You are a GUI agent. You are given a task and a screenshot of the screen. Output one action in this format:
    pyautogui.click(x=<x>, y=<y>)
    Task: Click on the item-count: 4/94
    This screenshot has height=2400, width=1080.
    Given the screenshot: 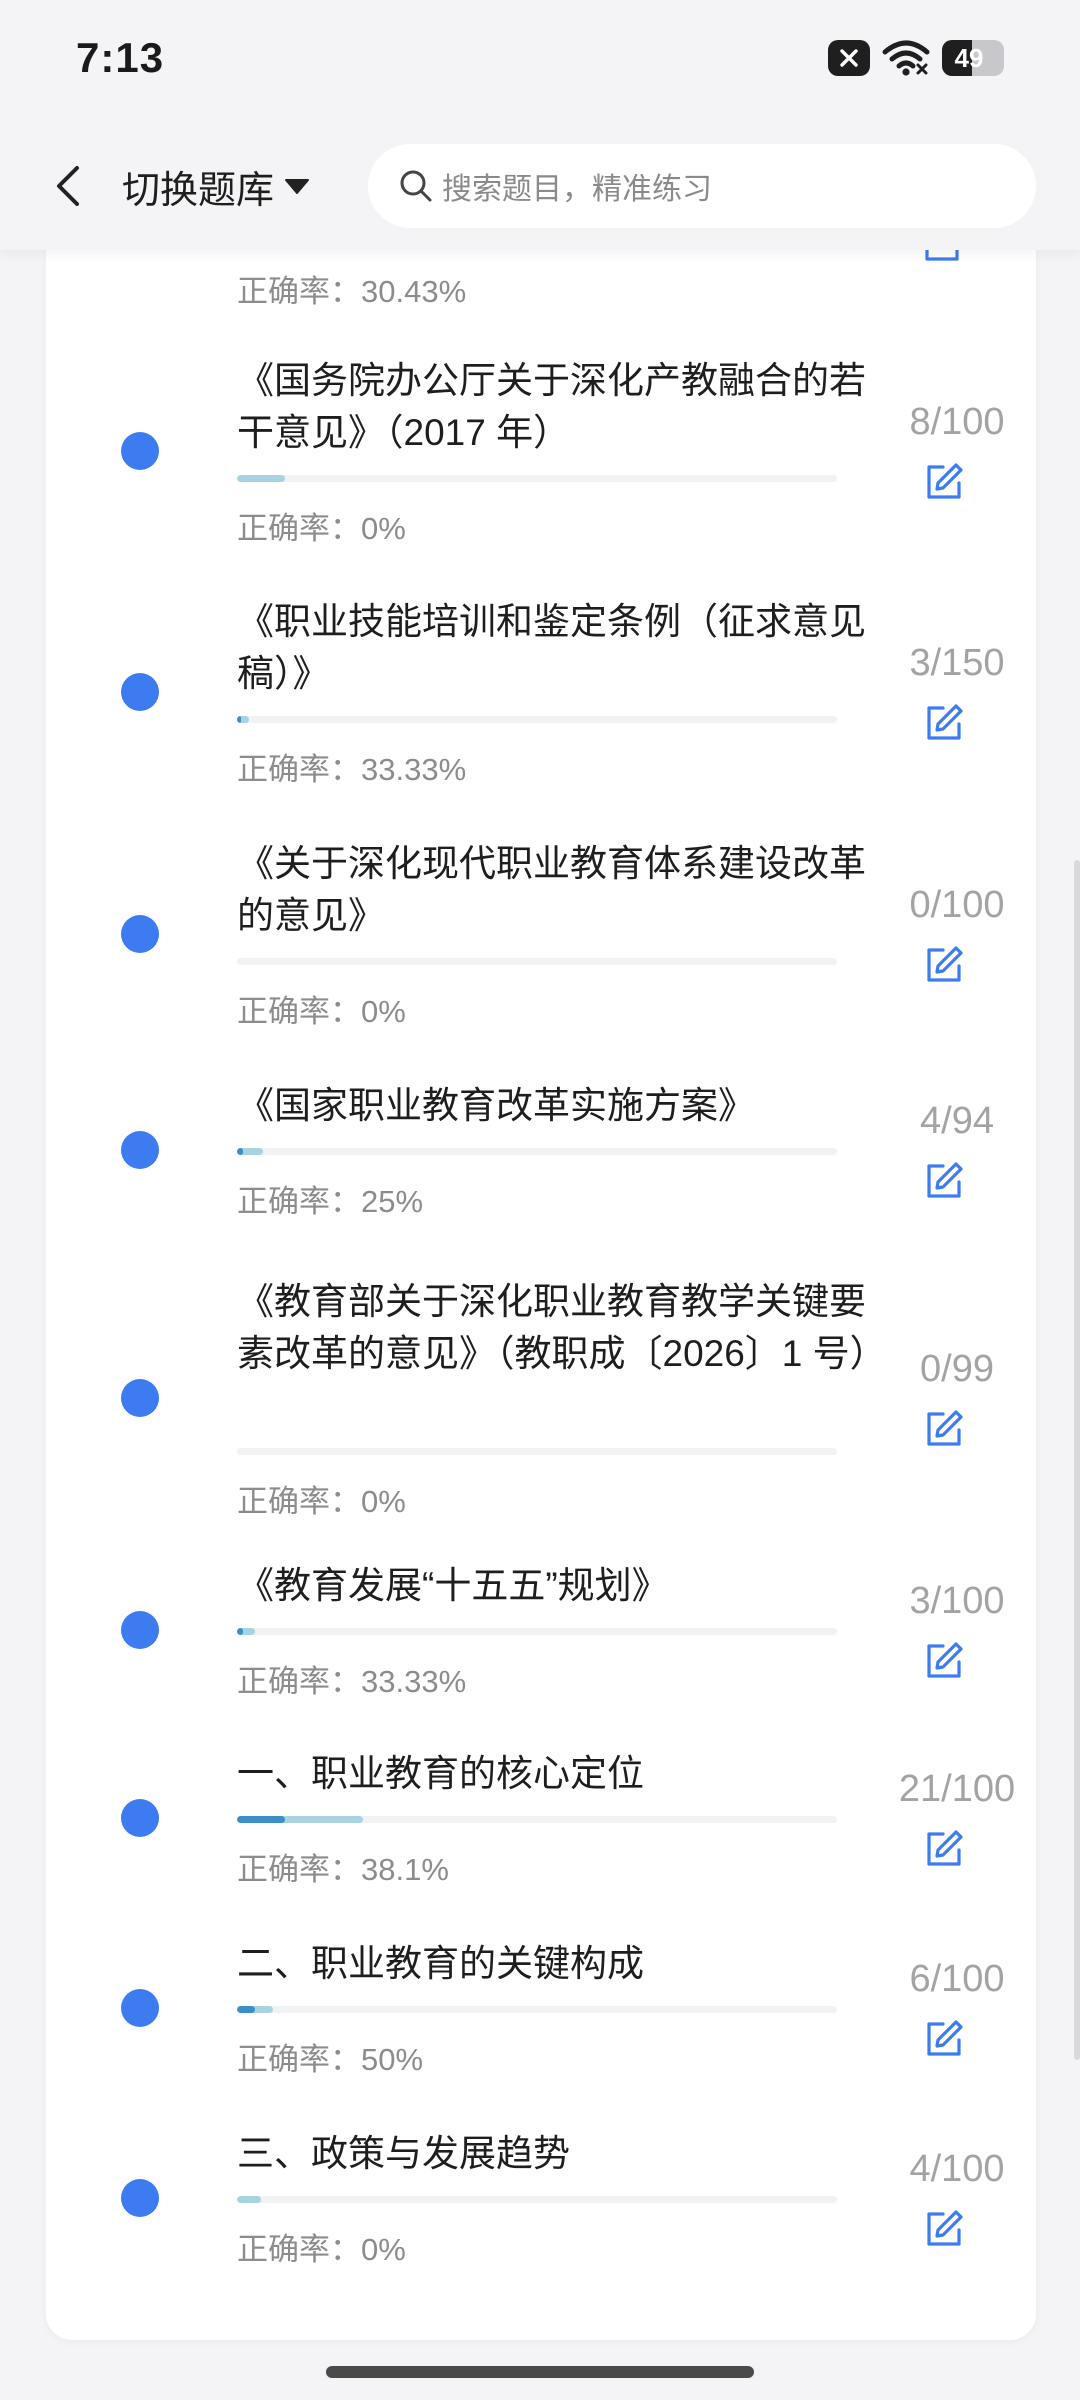 What is the action you would take?
    pyautogui.click(x=957, y=1121)
    